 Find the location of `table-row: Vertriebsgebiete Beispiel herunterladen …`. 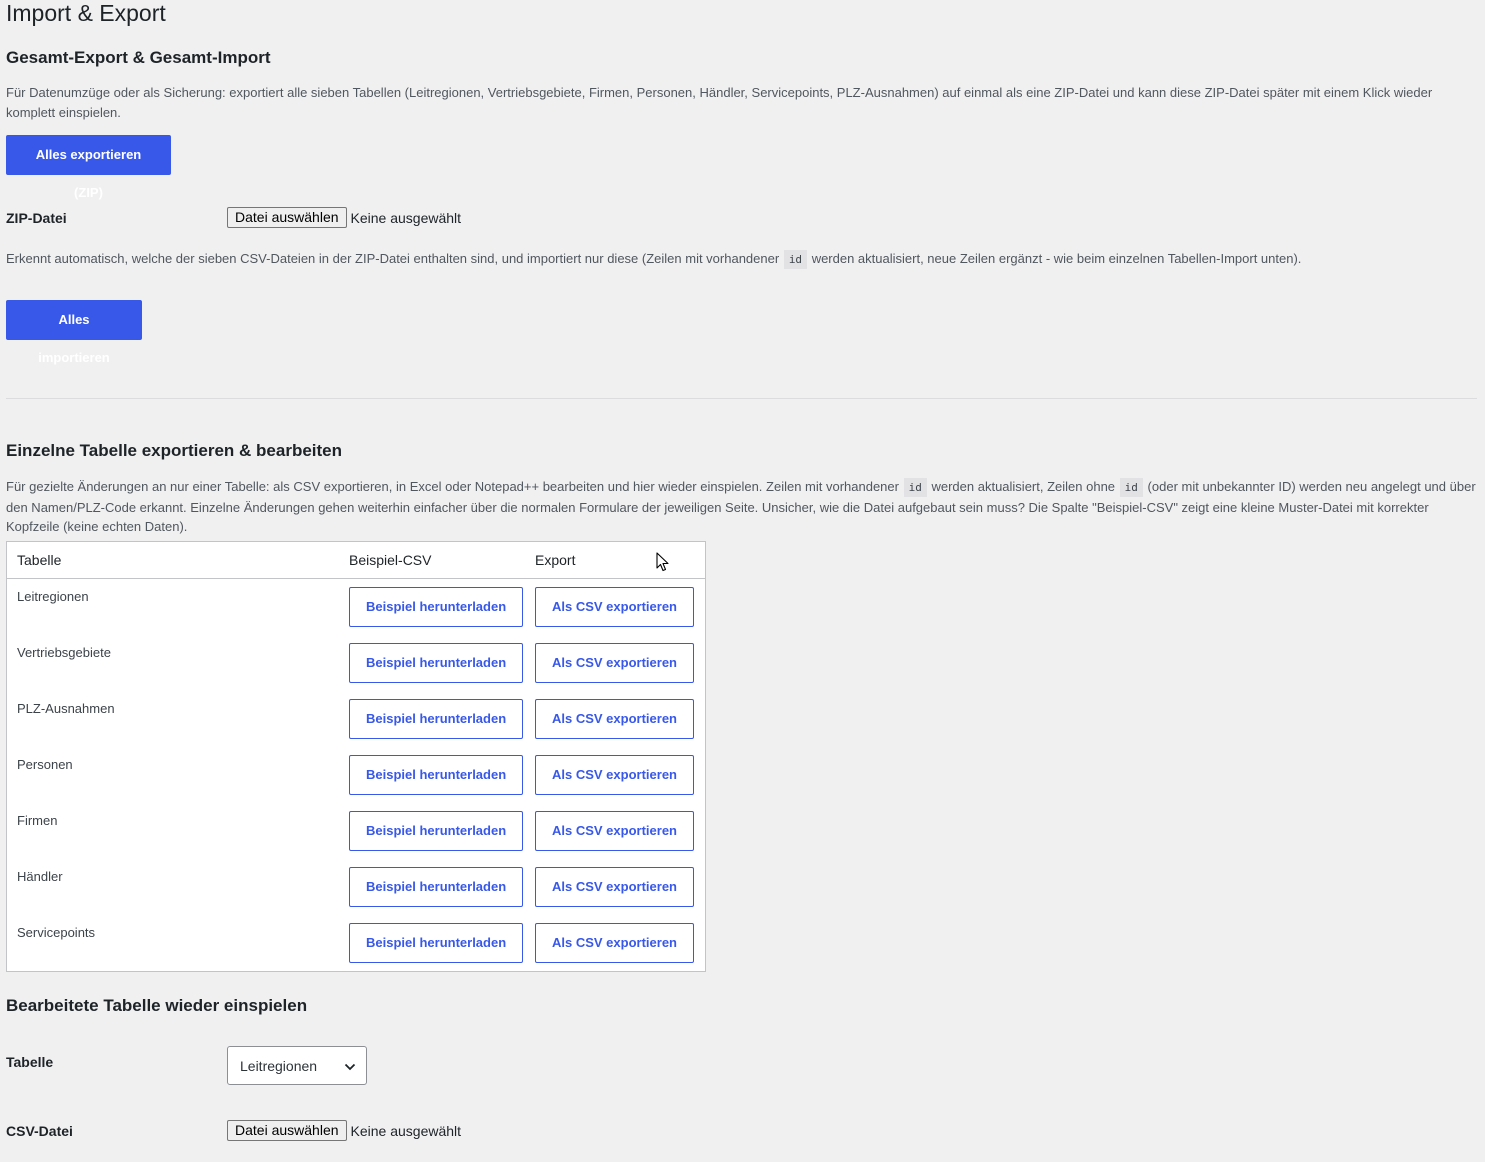

table-row: Vertriebsgebiete Beispiel herunterladen … is located at coordinates (356, 663).